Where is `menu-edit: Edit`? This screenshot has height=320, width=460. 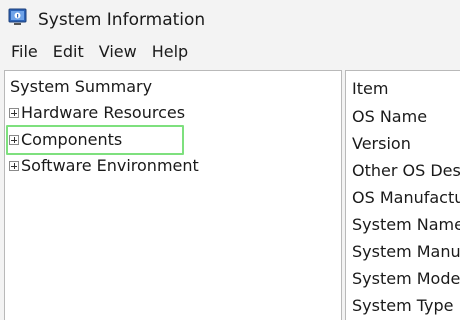
menu-edit: Edit is located at coordinates (68, 52).